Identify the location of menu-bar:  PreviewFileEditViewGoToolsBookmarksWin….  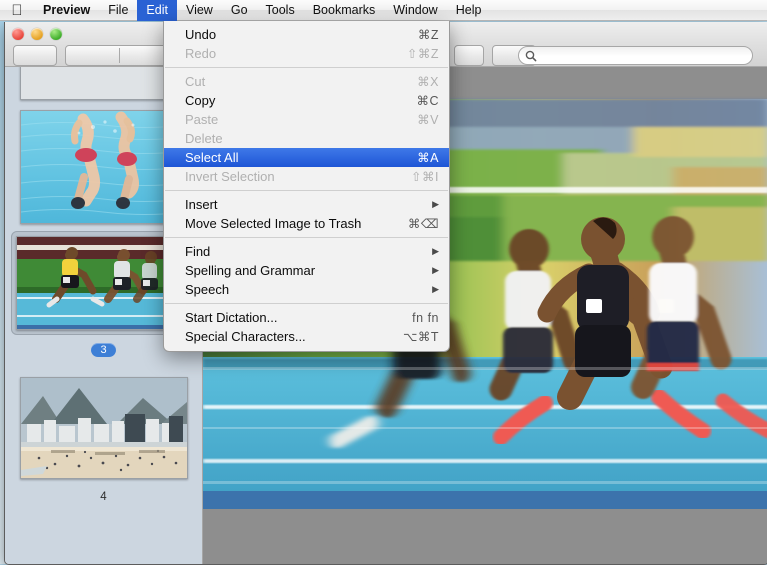
(383, 10).